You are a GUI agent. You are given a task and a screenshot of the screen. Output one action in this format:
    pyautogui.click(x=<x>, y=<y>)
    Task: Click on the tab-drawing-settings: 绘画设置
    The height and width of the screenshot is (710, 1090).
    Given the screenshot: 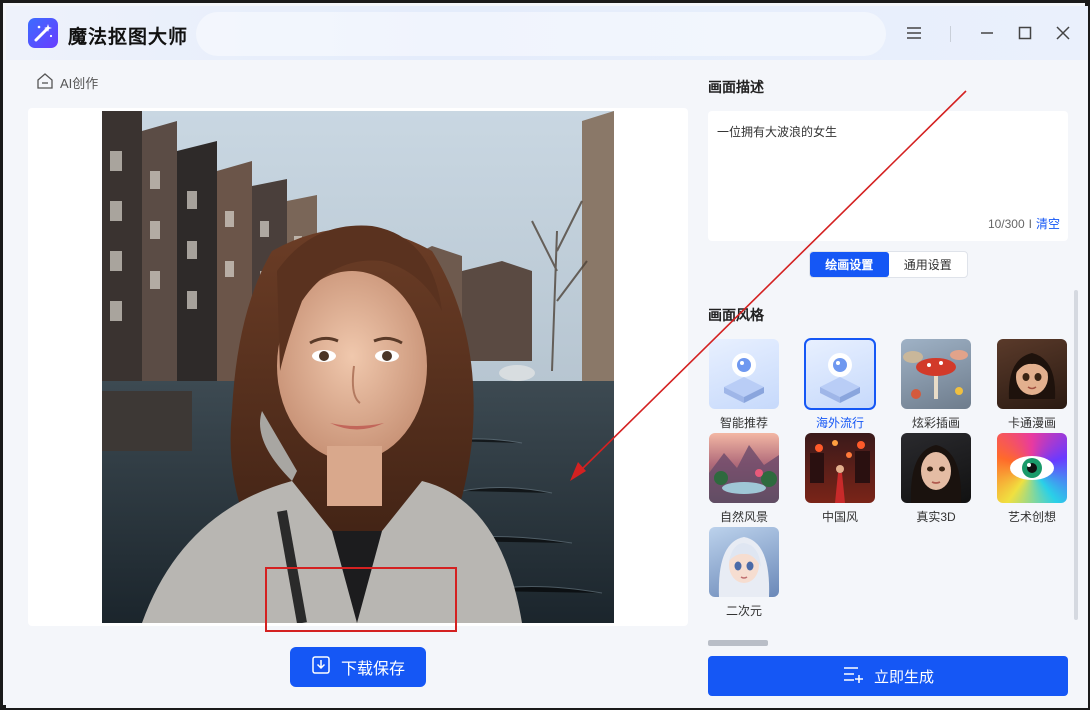 What is the action you would take?
    pyautogui.click(x=849, y=264)
    